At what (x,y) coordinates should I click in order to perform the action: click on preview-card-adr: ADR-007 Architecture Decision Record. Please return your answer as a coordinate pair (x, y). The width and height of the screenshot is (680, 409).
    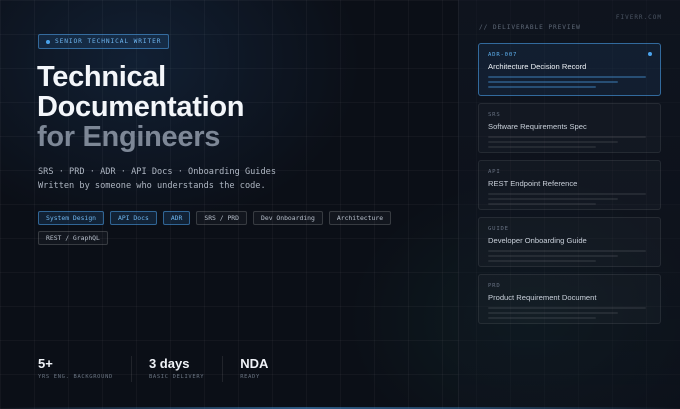
    Looking at the image, I should click on (569, 69).